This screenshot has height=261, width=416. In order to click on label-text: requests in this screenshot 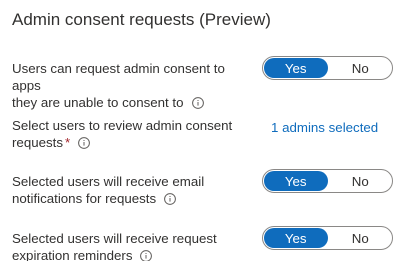, I will do `click(37, 142)`.